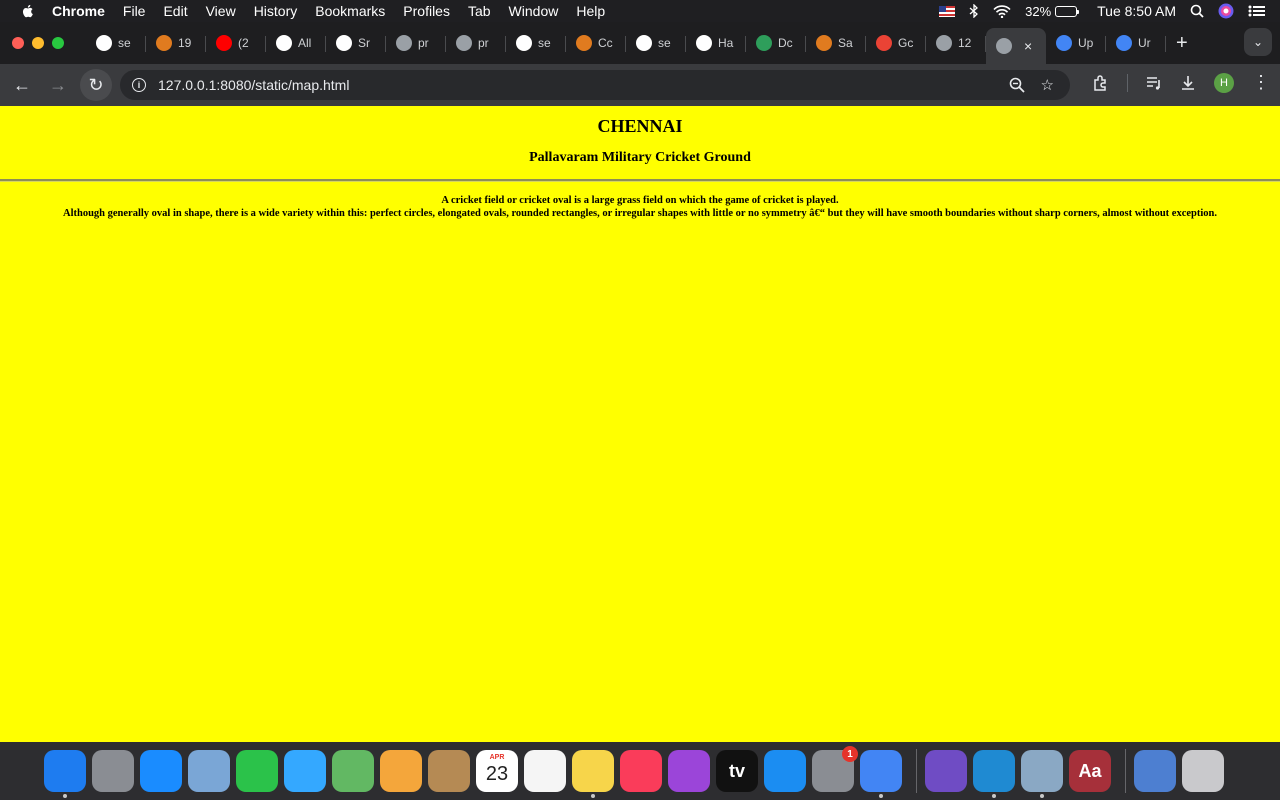 Image resolution: width=1280 pixels, height=800 pixels. I want to click on bittorrent-icon, so click(946, 771).